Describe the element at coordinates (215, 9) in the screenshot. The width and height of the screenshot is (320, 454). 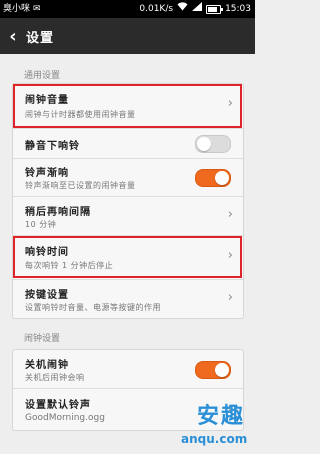
I see `battery-icon` at that location.